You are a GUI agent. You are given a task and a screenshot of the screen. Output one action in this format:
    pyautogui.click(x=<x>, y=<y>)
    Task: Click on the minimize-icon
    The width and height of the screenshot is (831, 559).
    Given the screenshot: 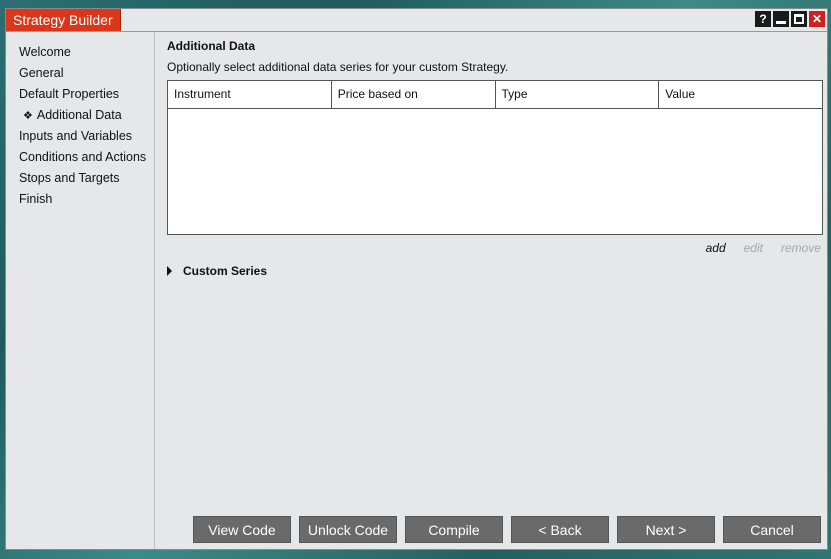 What is the action you would take?
    pyautogui.click(x=781, y=22)
    